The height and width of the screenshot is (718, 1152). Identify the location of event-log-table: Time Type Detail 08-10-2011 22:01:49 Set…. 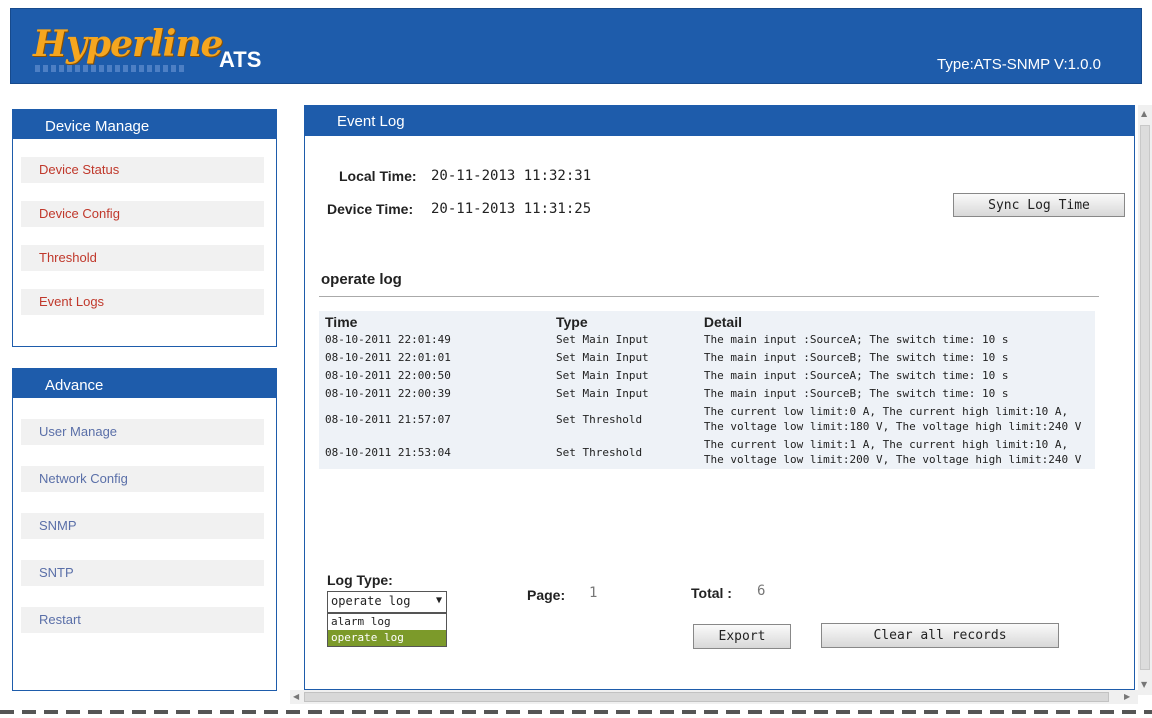
(707, 390).